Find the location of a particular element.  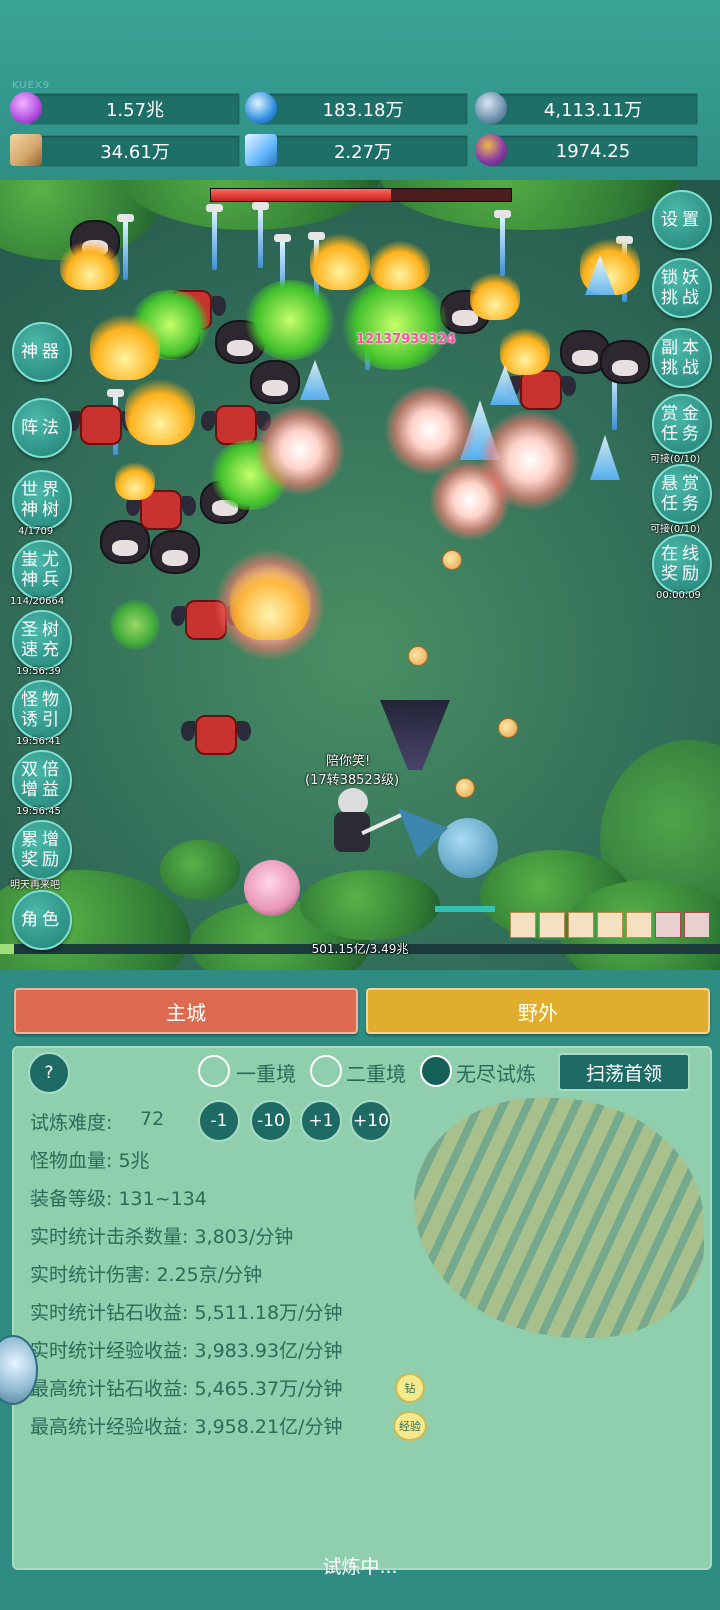

button-label: 赏金任务 is located at coordinates (682, 424).